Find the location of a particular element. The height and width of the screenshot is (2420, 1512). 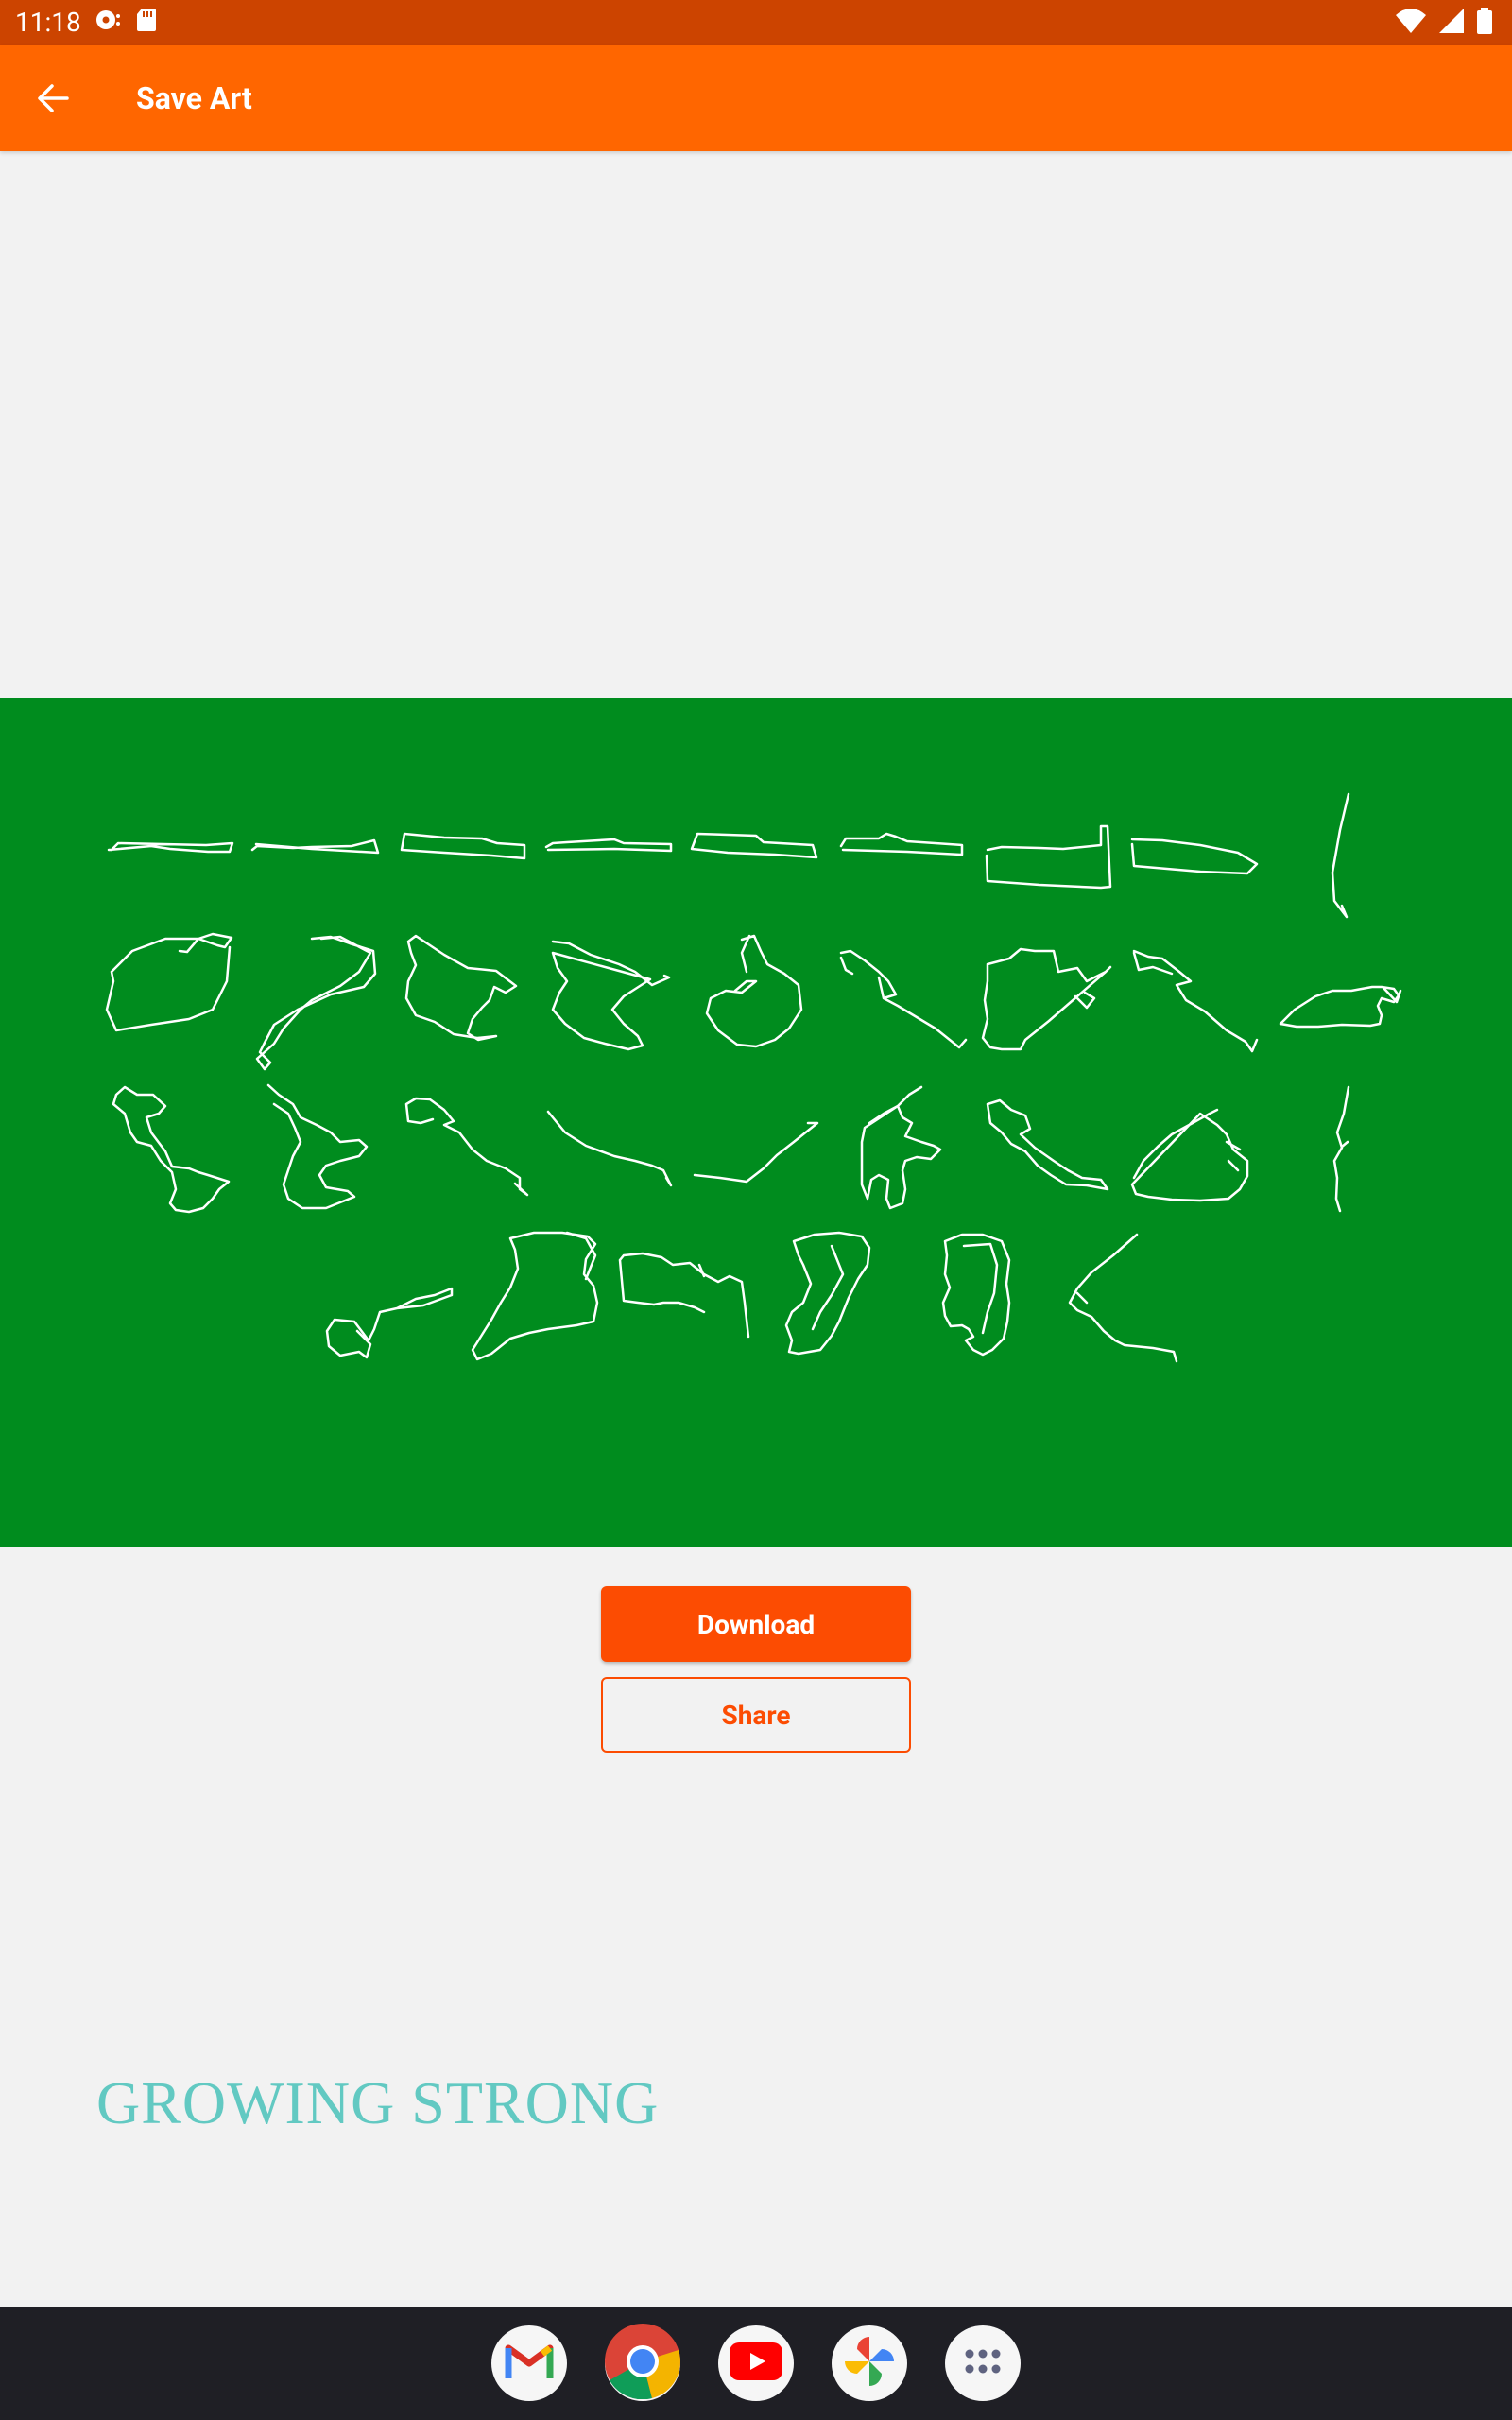

back-button is located at coordinates (52, 100).